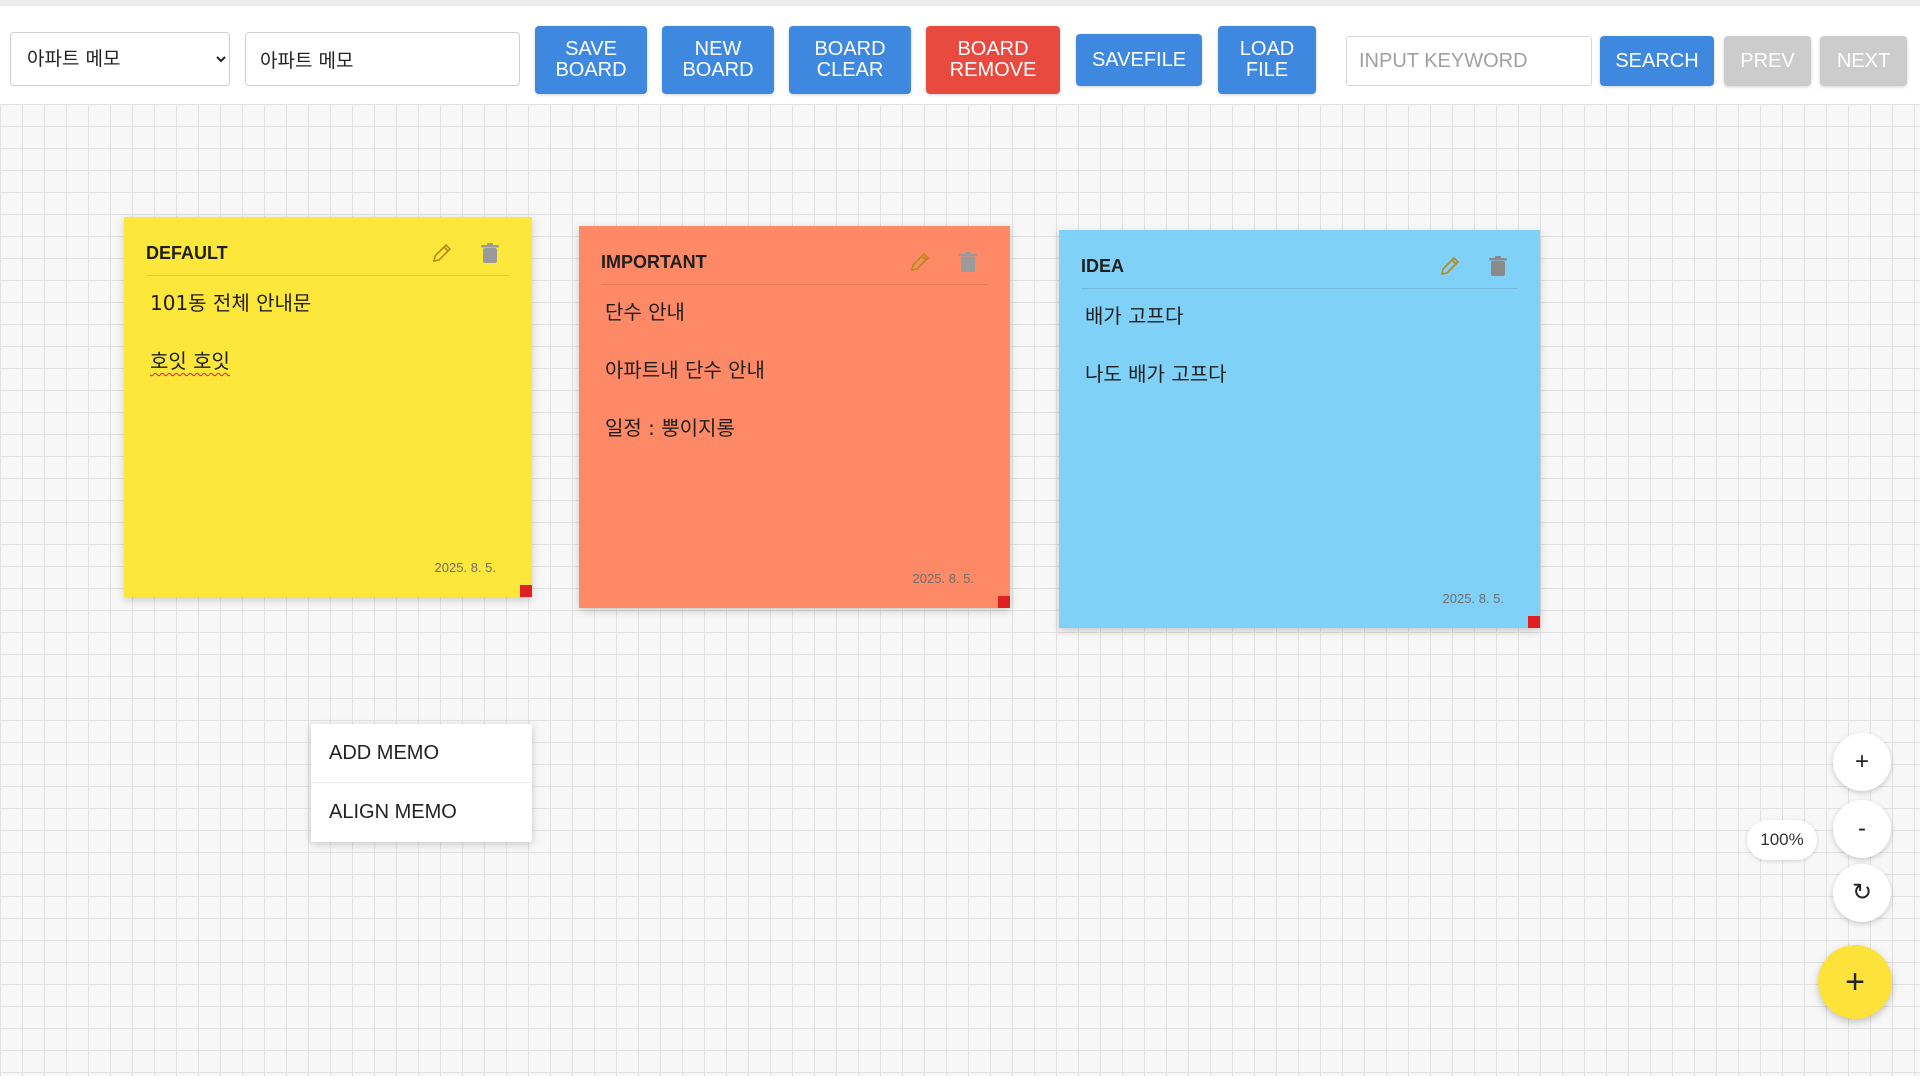 The width and height of the screenshot is (1920, 1080). I want to click on search-button: SEARCH, so click(1657, 61).